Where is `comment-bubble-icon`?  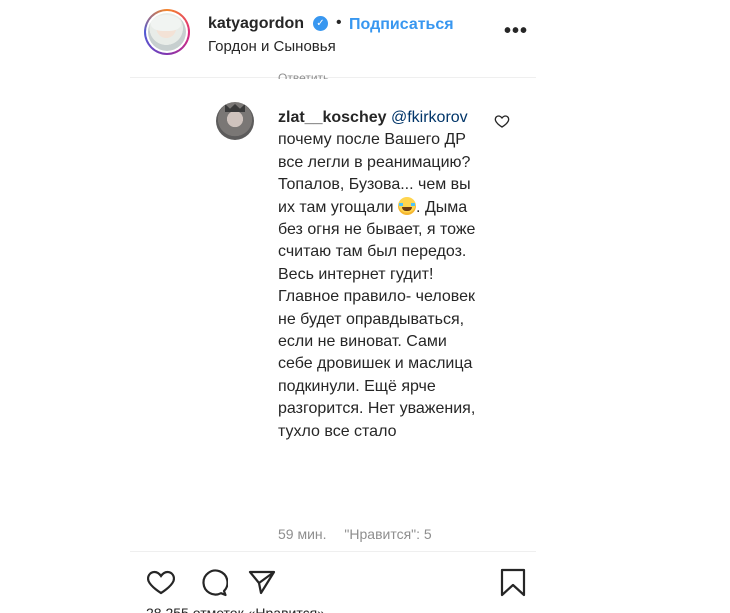
comment-bubble-icon is located at coordinates (213, 582).